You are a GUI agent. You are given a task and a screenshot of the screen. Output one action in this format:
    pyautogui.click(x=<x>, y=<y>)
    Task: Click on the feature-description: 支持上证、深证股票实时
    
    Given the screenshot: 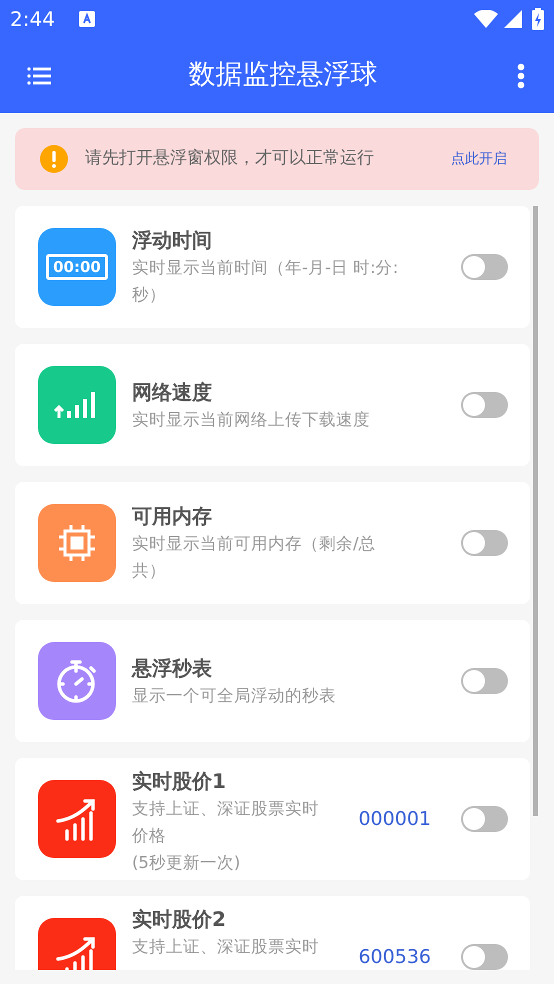 What is the action you would take?
    pyautogui.click(x=226, y=947)
    